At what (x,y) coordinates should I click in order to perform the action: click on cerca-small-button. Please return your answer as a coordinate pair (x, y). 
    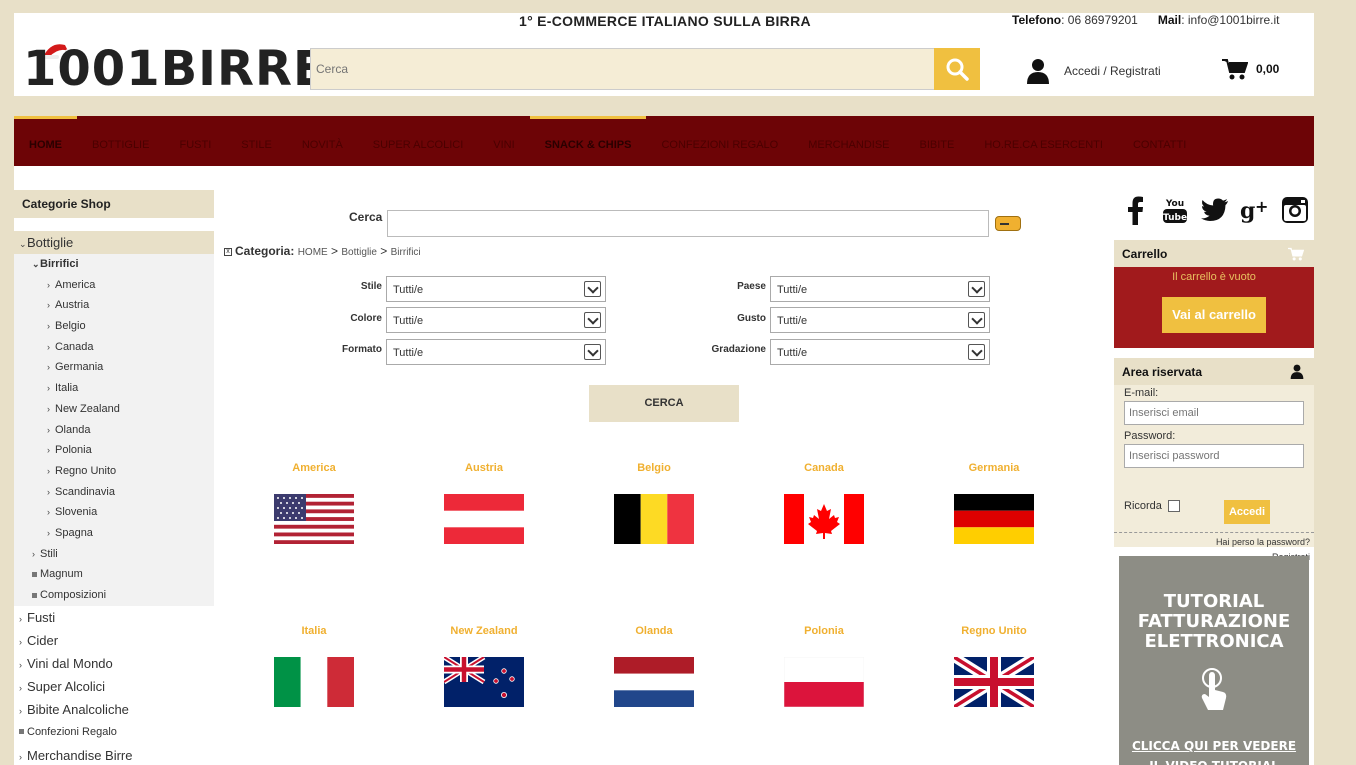
    Looking at the image, I should click on (1008, 223).